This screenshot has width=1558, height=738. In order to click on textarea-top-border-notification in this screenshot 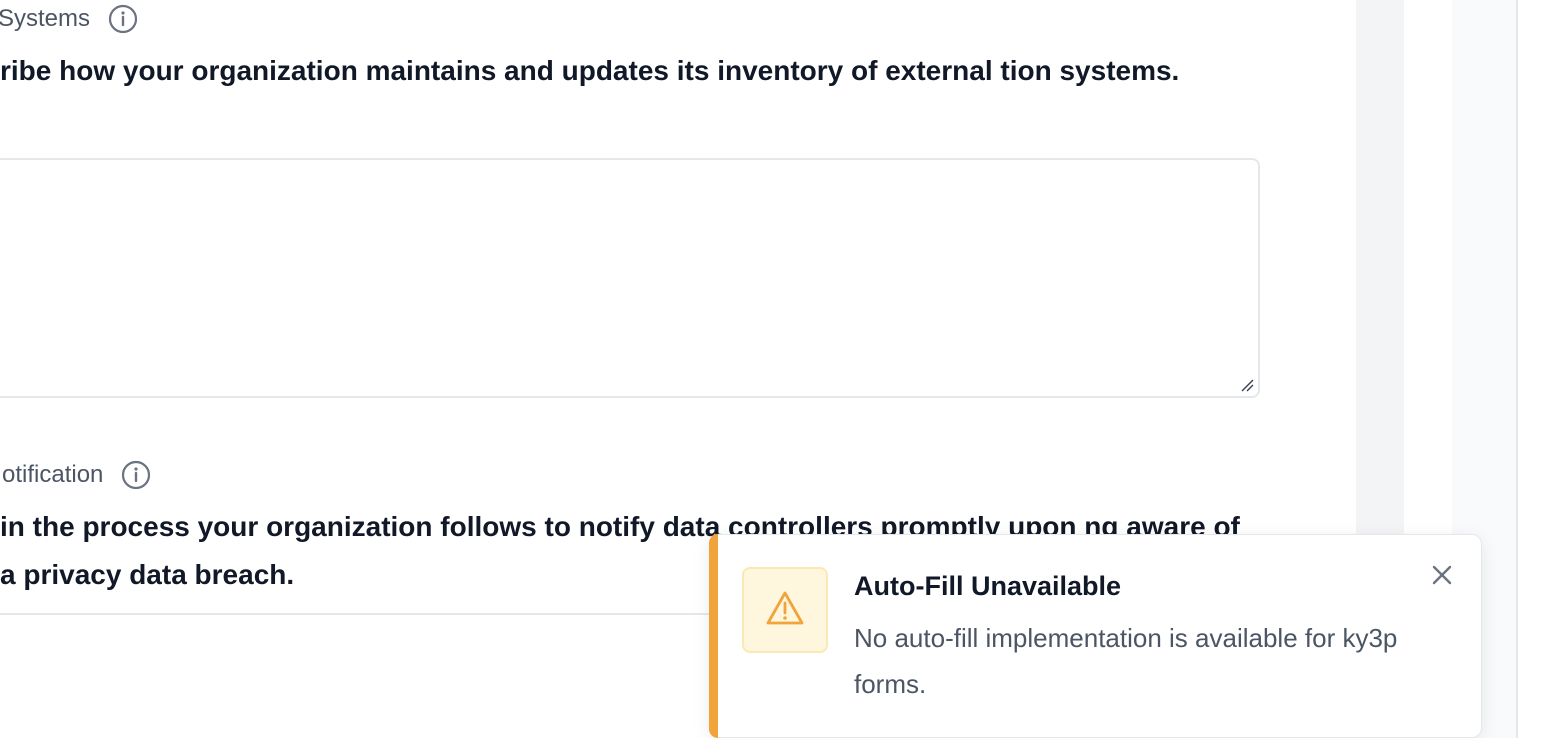, I will do `click(360, 614)`.